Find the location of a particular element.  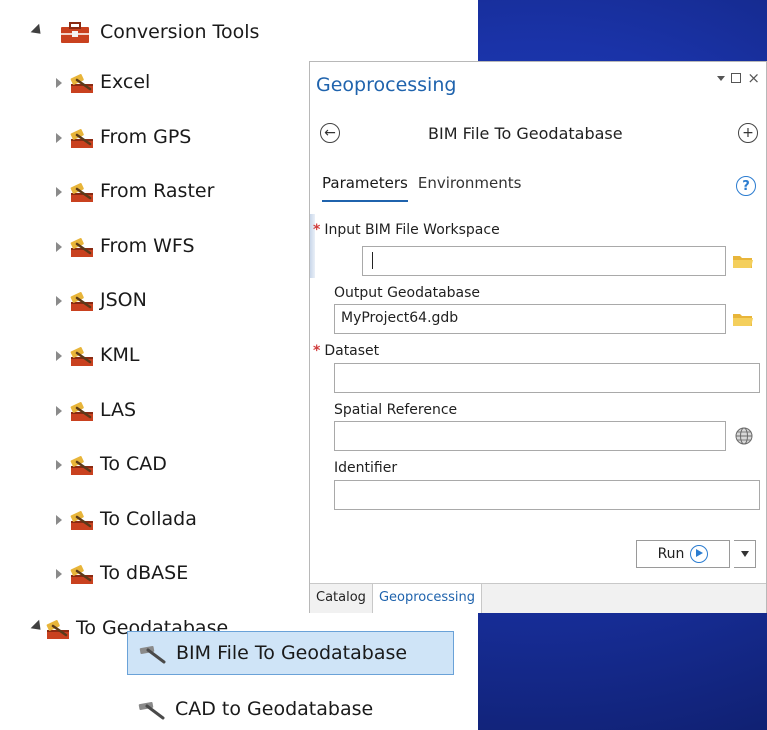

tree-item-label: CAD to Geodatabase is located at coordinates (274, 709).